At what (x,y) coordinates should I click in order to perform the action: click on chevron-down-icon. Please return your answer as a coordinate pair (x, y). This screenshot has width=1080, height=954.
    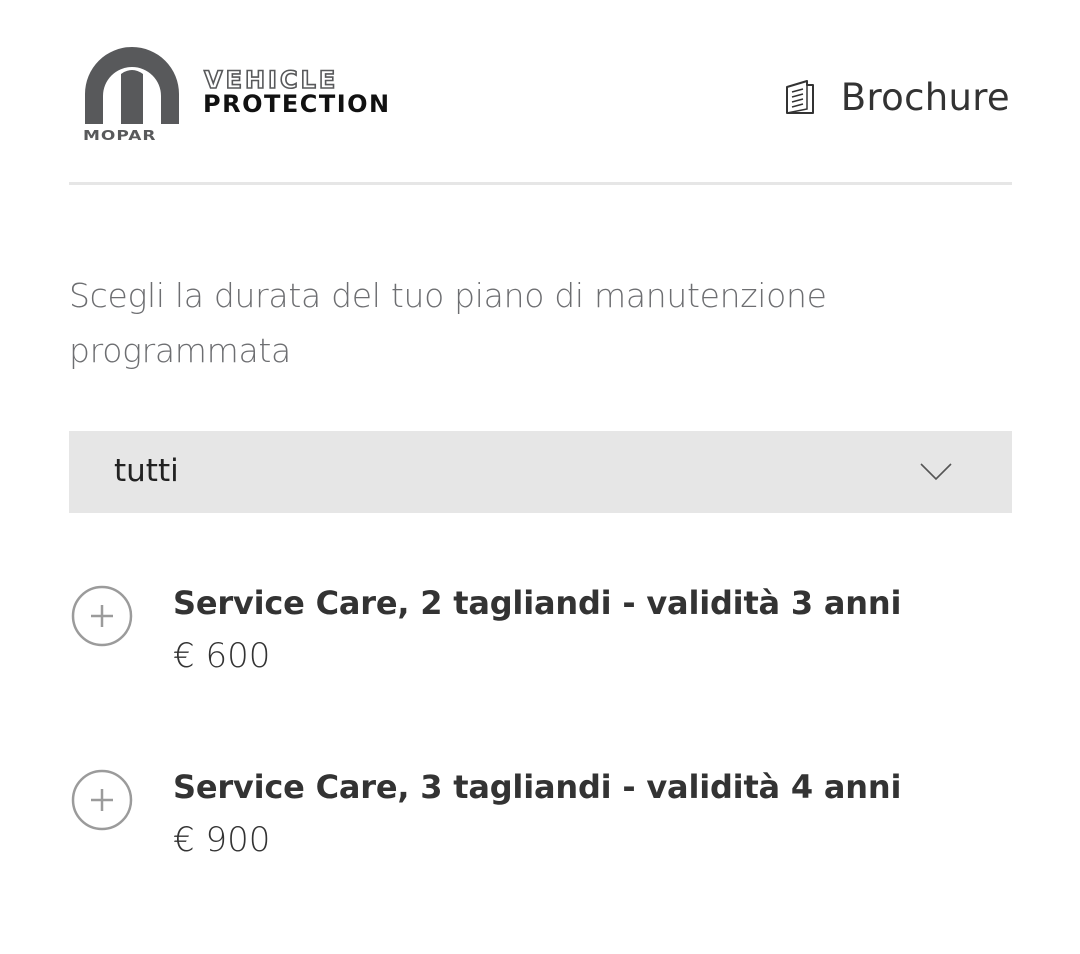
    Looking at the image, I should click on (936, 472).